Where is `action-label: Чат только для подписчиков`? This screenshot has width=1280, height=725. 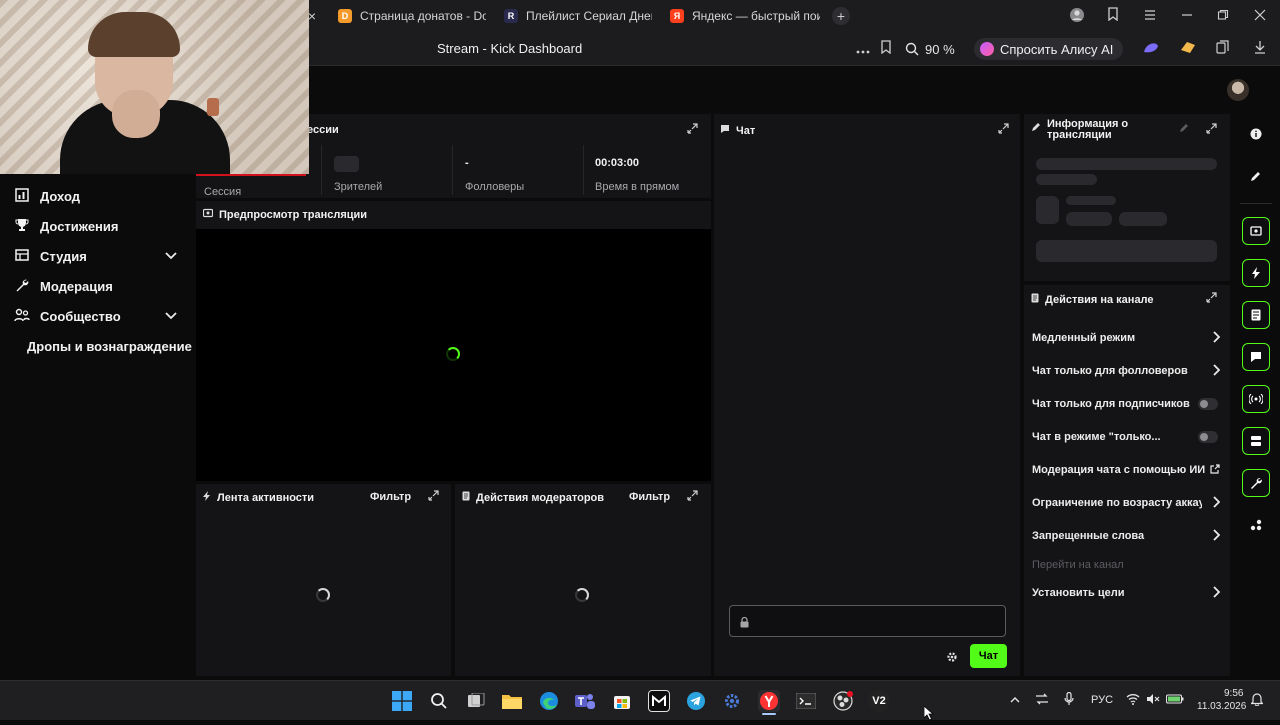
action-label: Чат только для подписчиков is located at coordinates (1111, 404).